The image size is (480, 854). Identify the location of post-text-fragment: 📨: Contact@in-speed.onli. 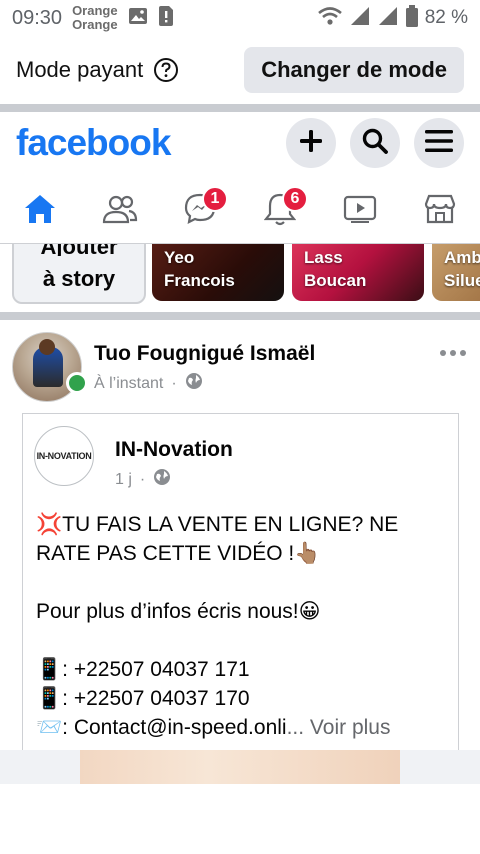
(161, 727).